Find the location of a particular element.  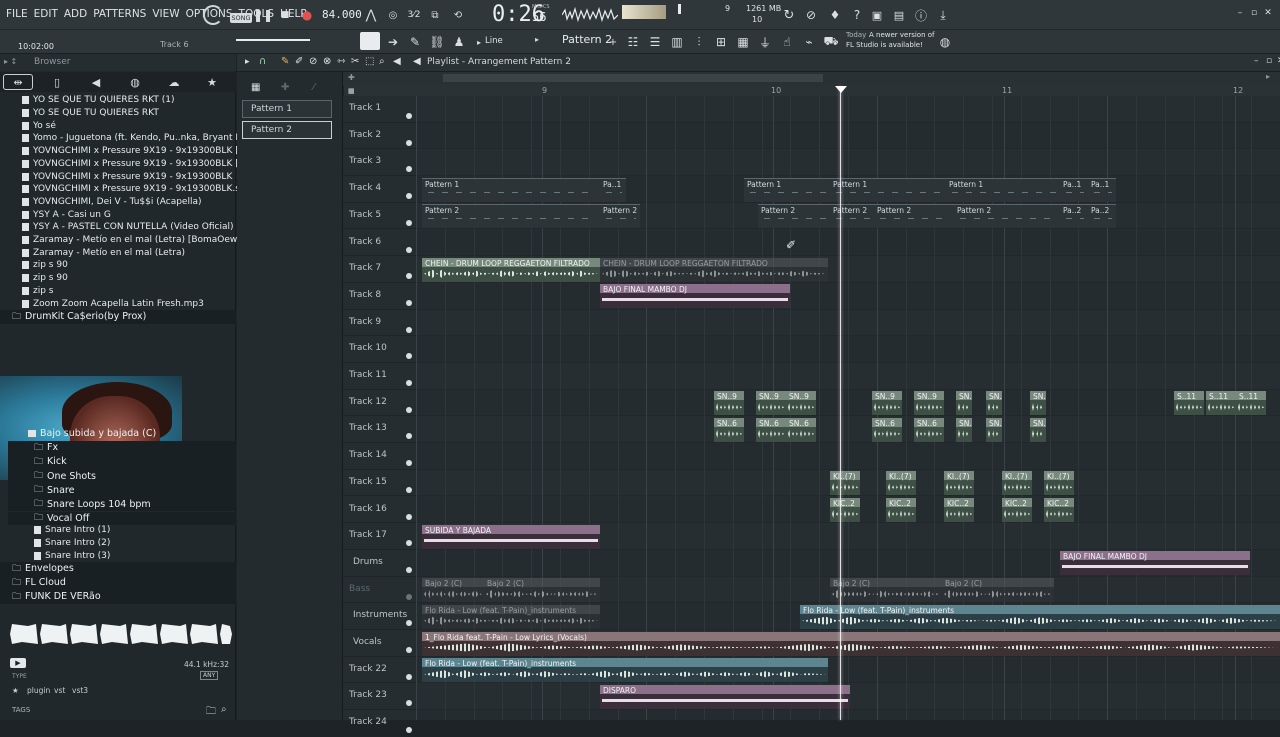

track-header: Track 6 is located at coordinates (379, 243).